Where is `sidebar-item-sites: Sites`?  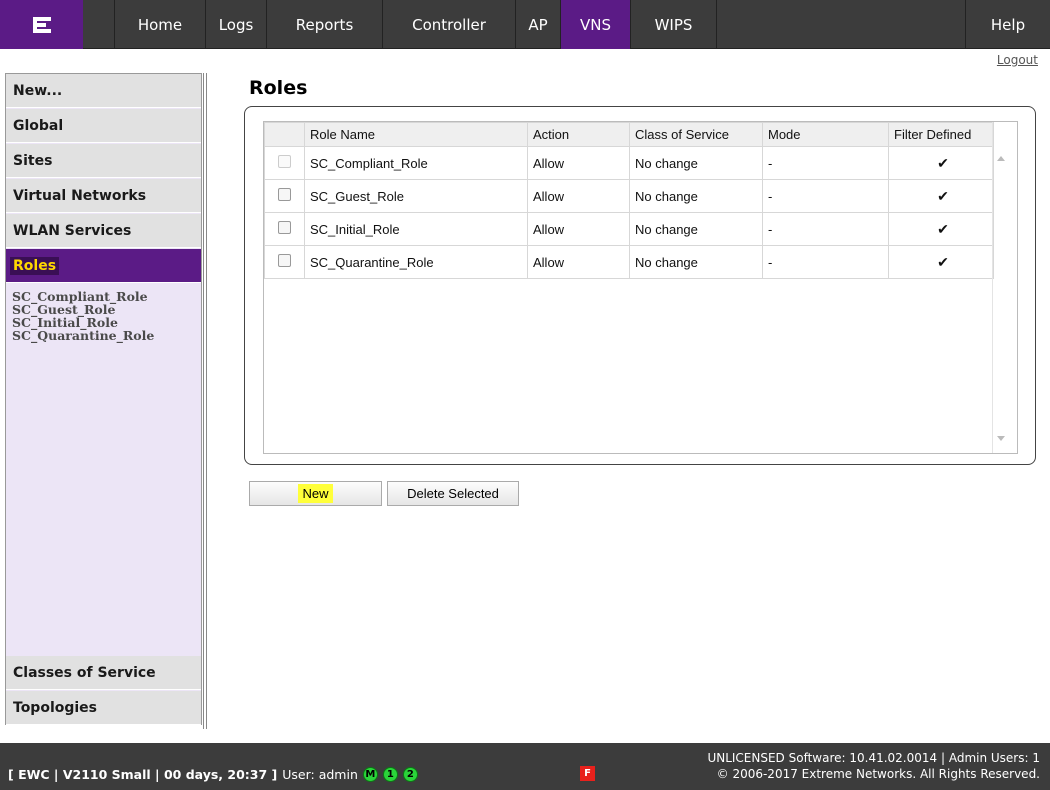
sidebar-item-sites: Sites is located at coordinates (103, 161).